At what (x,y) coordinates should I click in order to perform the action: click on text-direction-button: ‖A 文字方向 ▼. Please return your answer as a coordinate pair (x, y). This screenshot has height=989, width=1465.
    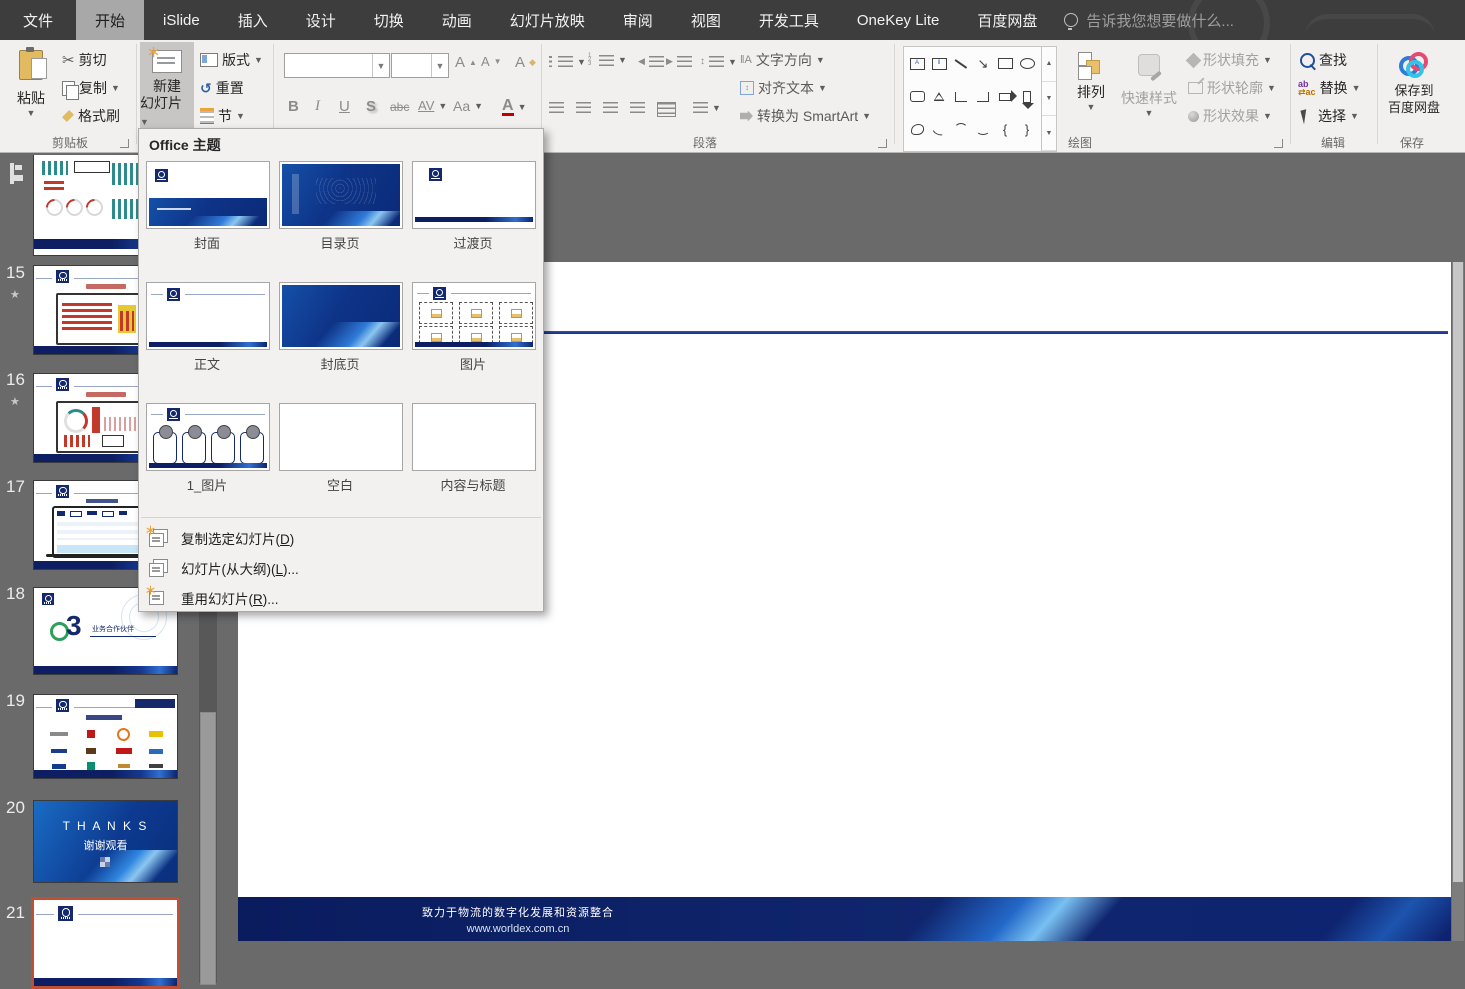
    Looking at the image, I should click on (782, 60).